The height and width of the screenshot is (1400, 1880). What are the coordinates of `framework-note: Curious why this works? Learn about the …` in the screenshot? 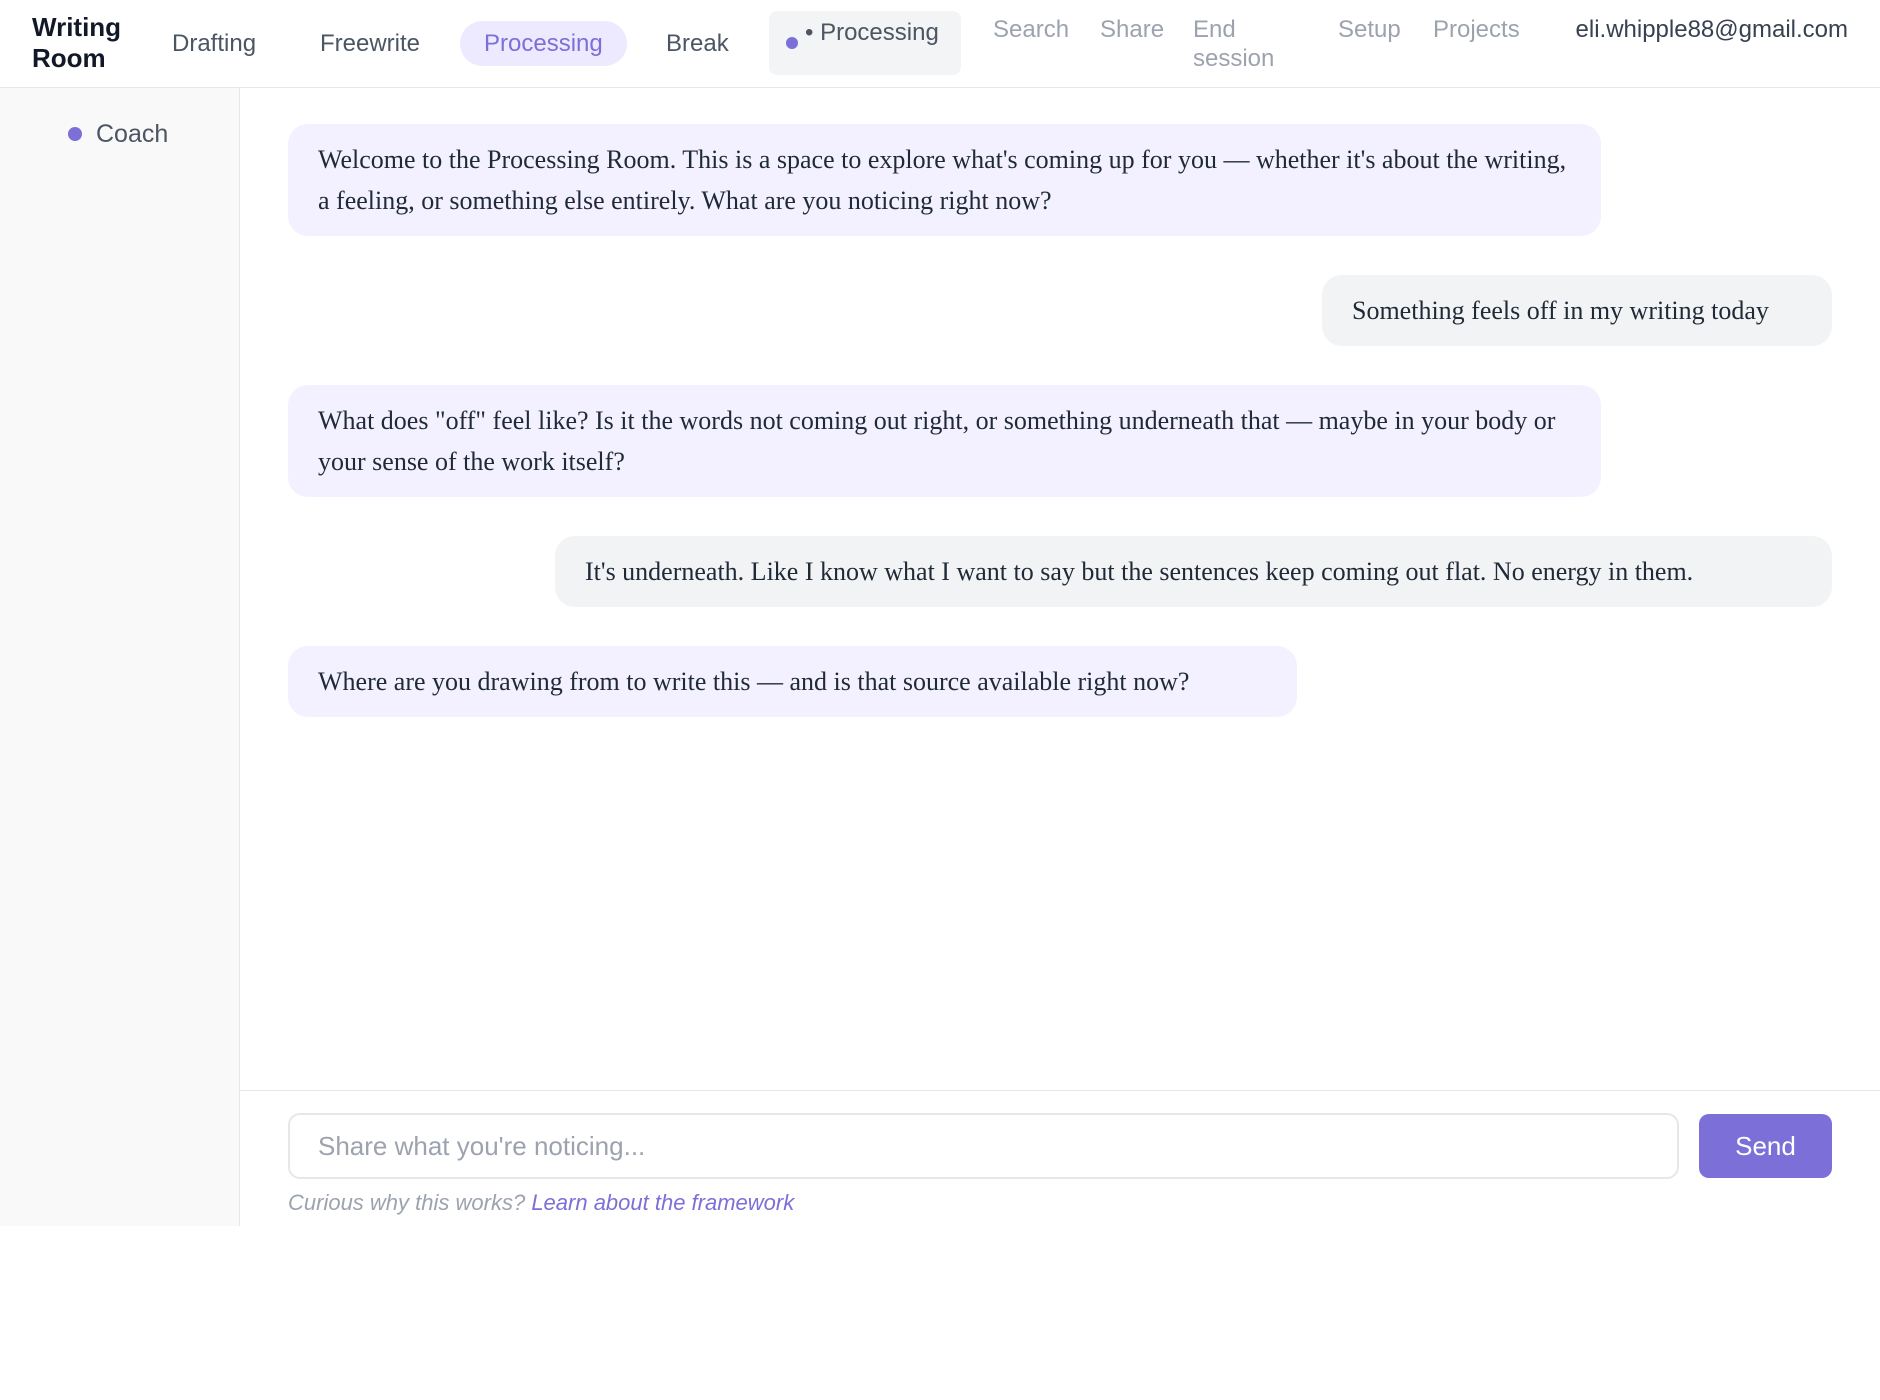 It's located at (541, 1203).